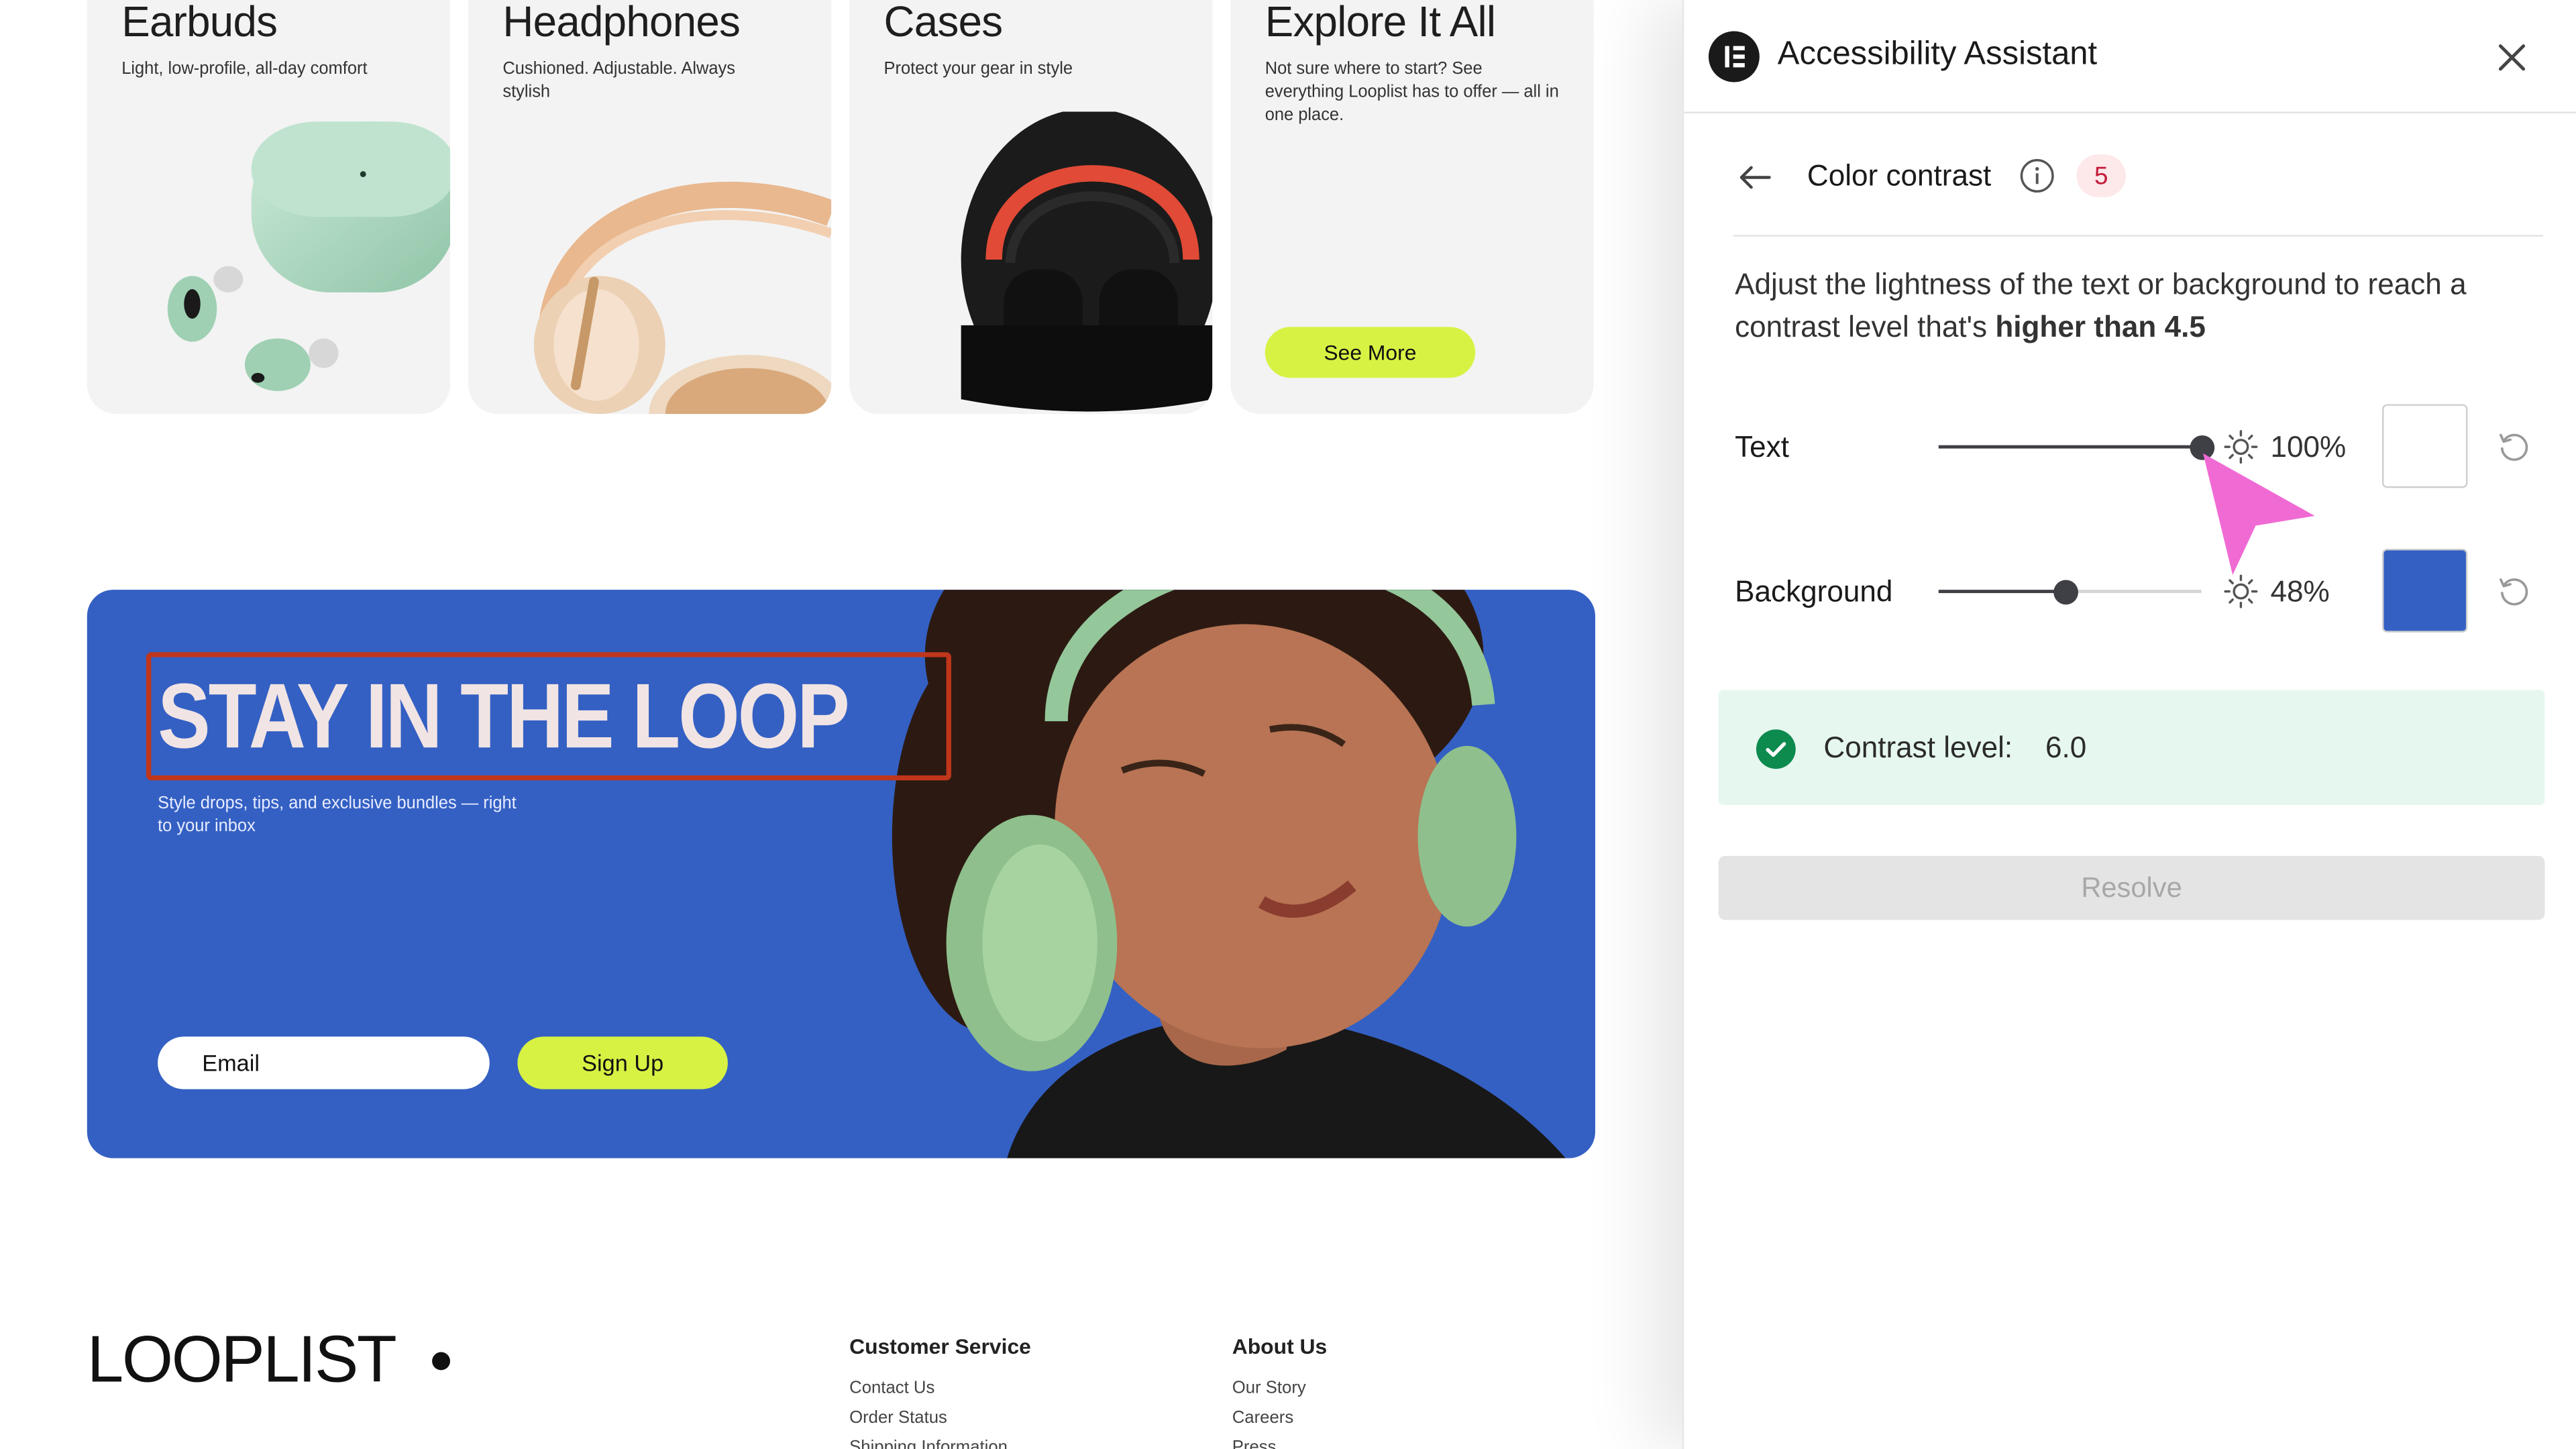 This screenshot has width=2576, height=1449. I want to click on footer-link-press: Press, so click(1280, 1441).